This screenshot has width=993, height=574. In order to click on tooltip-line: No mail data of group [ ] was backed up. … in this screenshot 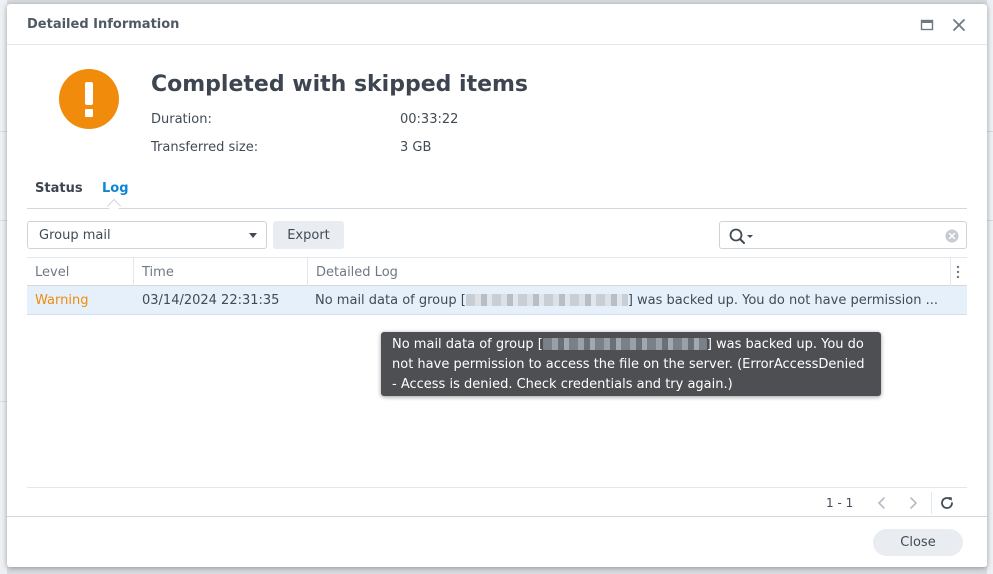, I will do `click(631, 345)`.